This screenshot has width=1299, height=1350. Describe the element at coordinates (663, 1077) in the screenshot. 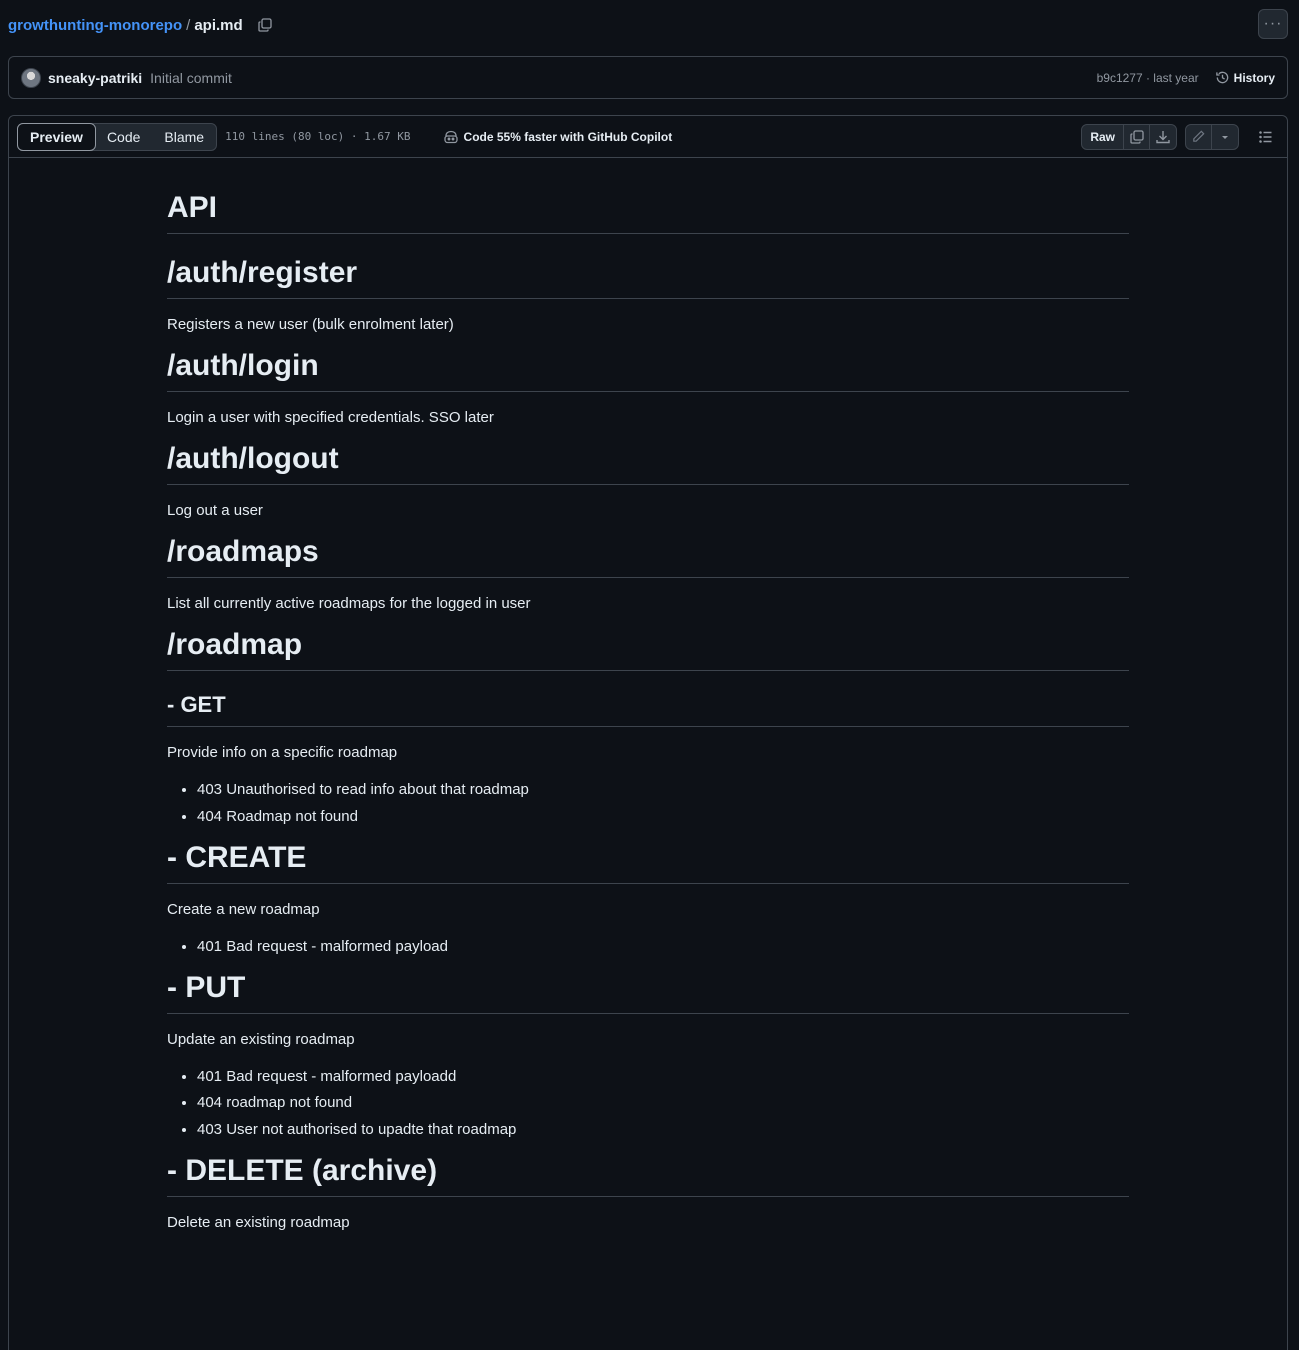

I see `list-item: 401 Bad request - malformed payloadd` at that location.